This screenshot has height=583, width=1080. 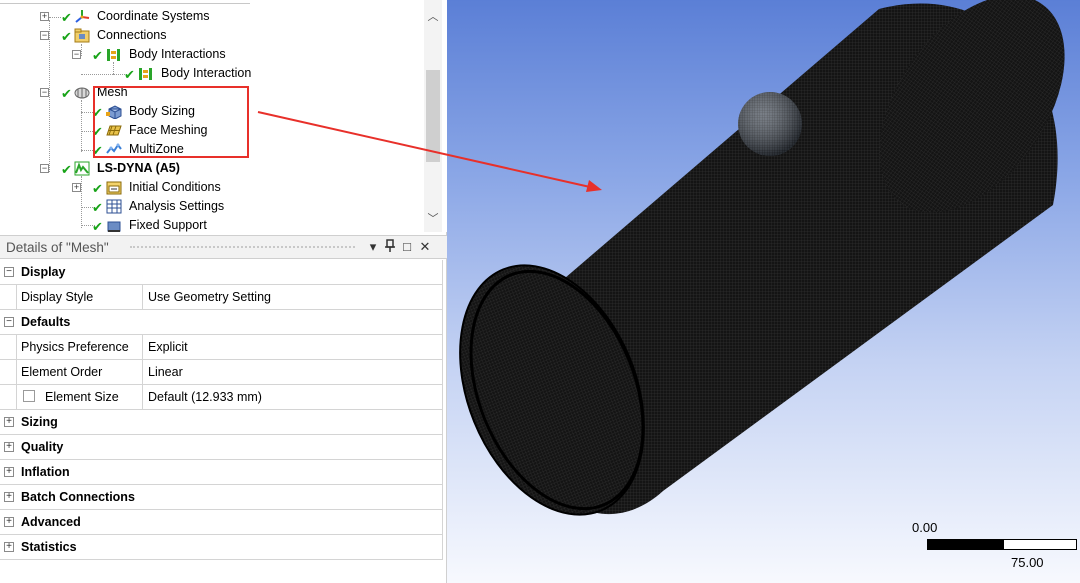 What do you see at coordinates (407, 246) in the screenshot?
I see `maximize-icon: □` at bounding box center [407, 246].